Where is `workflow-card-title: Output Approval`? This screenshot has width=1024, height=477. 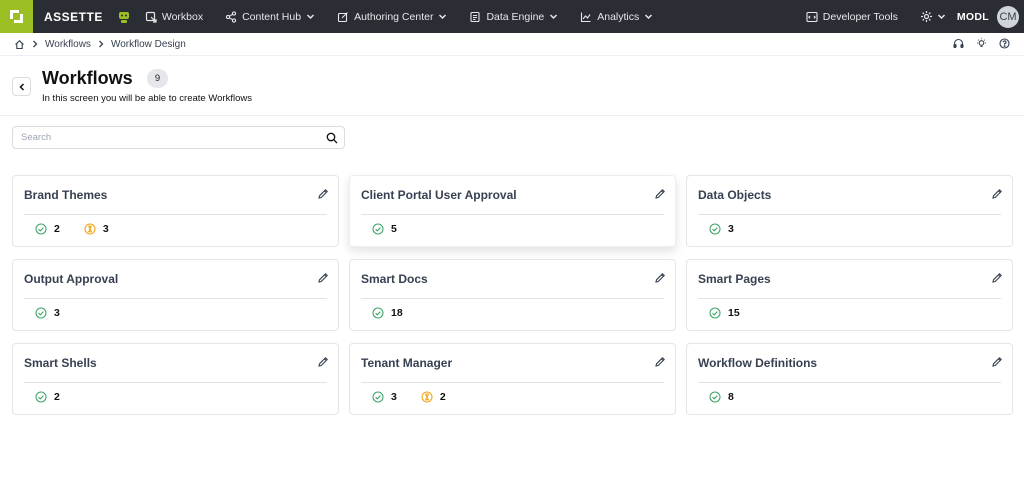
workflow-card-title: Output Approval is located at coordinates (71, 279).